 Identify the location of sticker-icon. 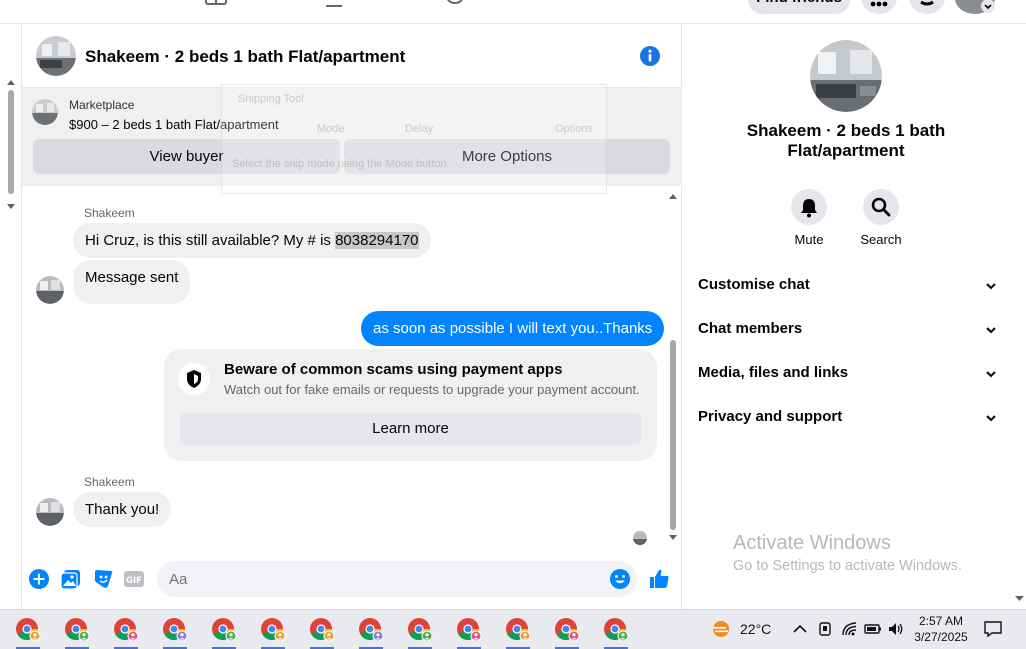
(103, 579).